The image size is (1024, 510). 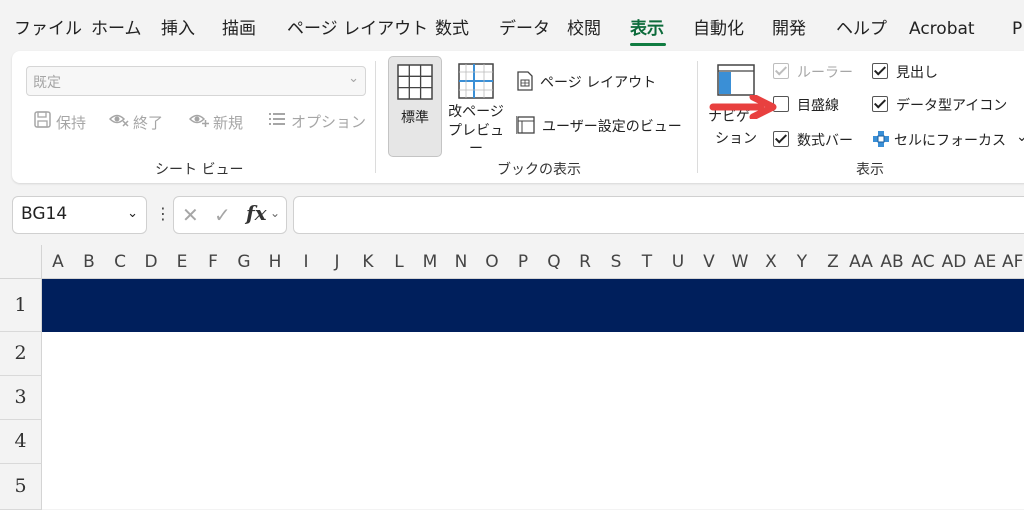 I want to click on column-header: C, so click(x=120, y=262).